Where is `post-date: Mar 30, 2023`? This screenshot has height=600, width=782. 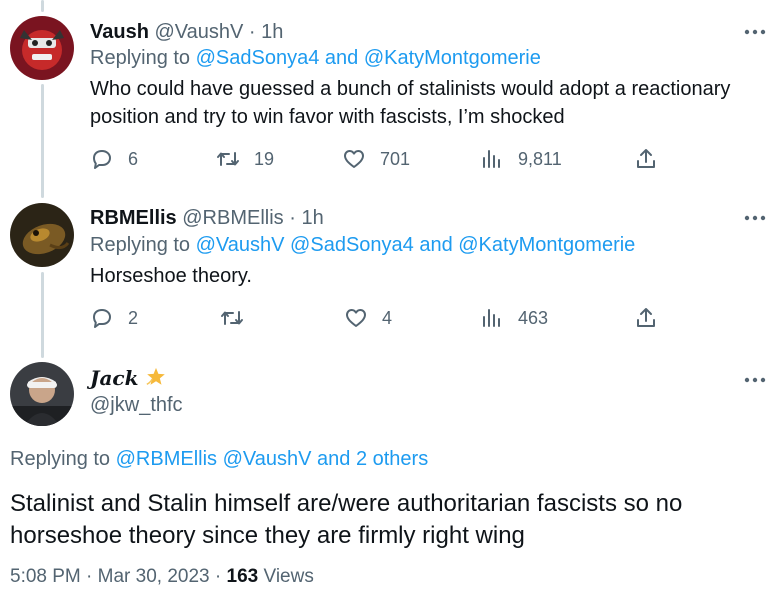
post-date: Mar 30, 2023 is located at coordinates (154, 576).